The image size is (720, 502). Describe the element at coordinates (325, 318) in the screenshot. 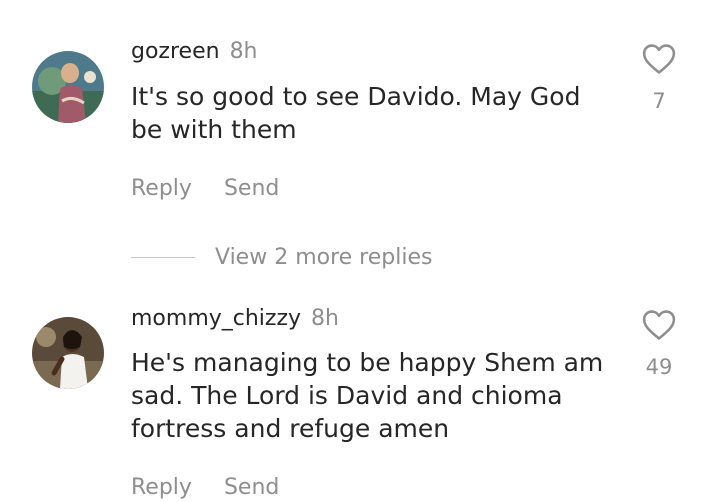

I see `timestamp: 8h` at that location.